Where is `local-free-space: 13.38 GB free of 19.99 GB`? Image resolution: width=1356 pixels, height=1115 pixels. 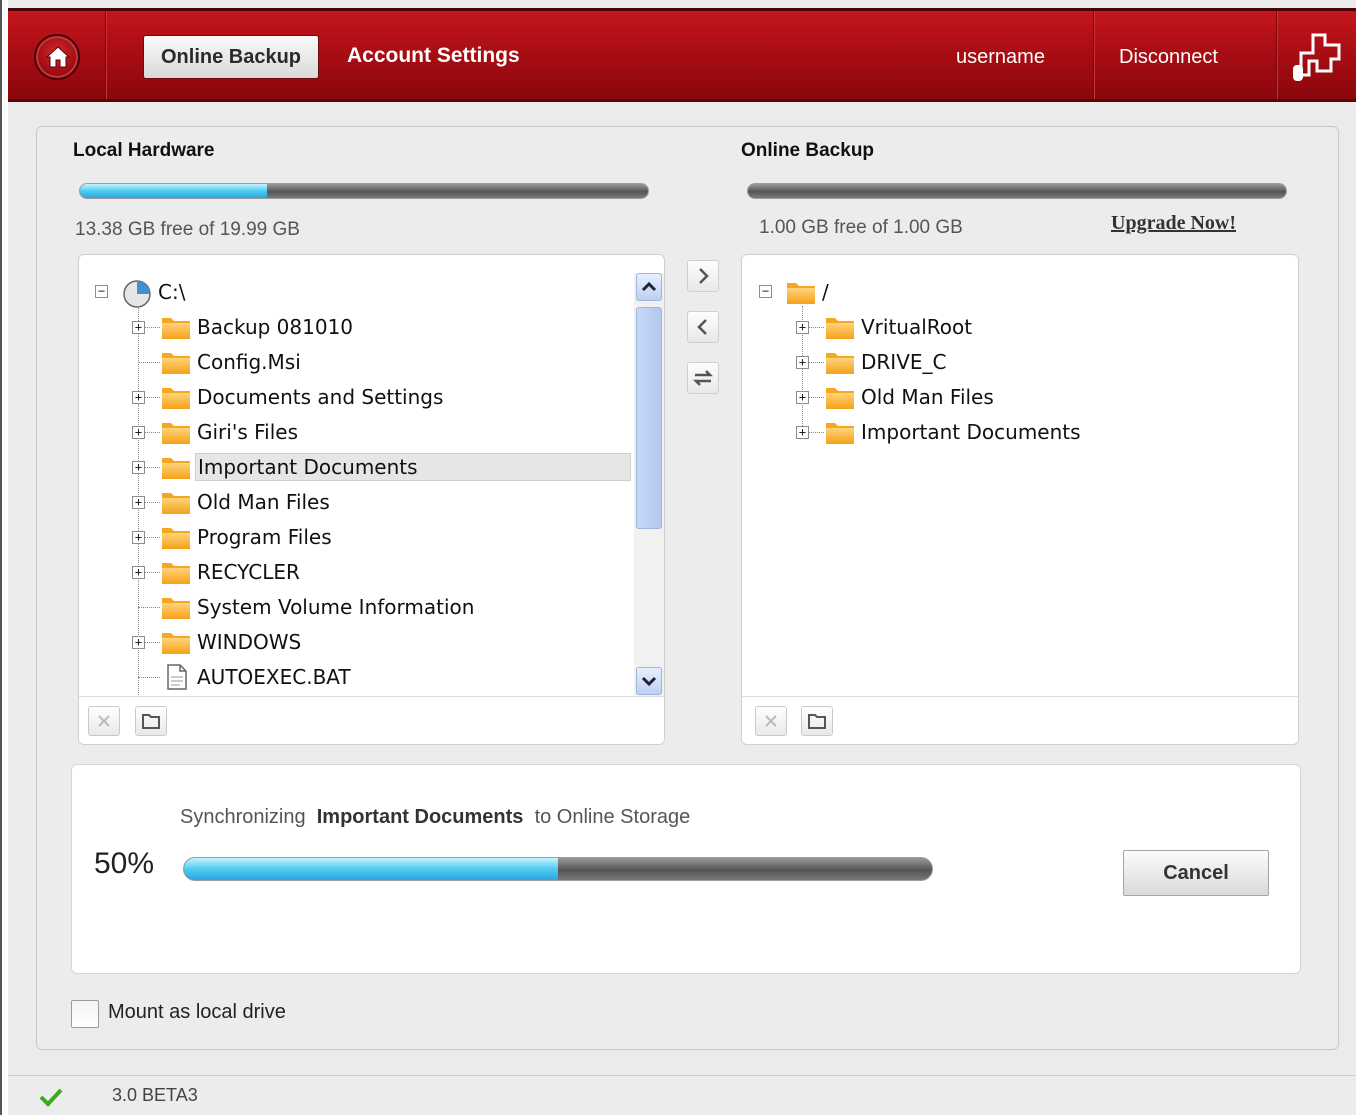
local-free-space: 13.38 GB free of 19.99 GB is located at coordinates (187, 229).